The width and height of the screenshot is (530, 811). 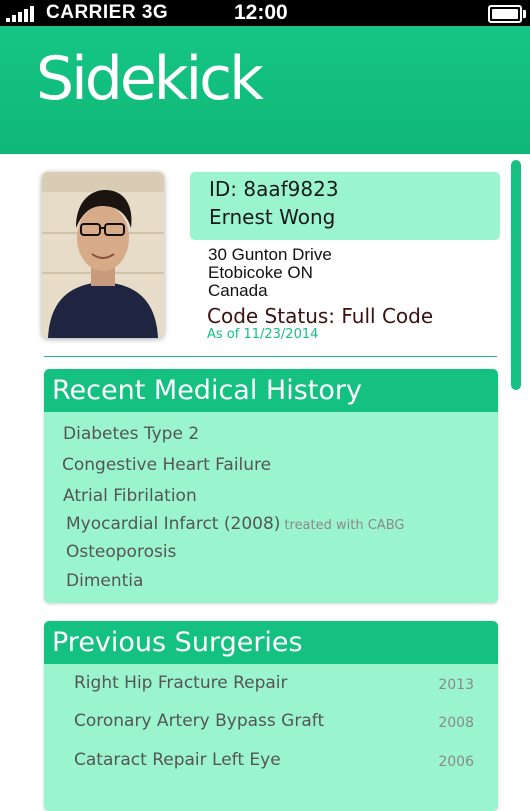 I want to click on surgery-item: Right Hip Fracture Repair, so click(x=181, y=683).